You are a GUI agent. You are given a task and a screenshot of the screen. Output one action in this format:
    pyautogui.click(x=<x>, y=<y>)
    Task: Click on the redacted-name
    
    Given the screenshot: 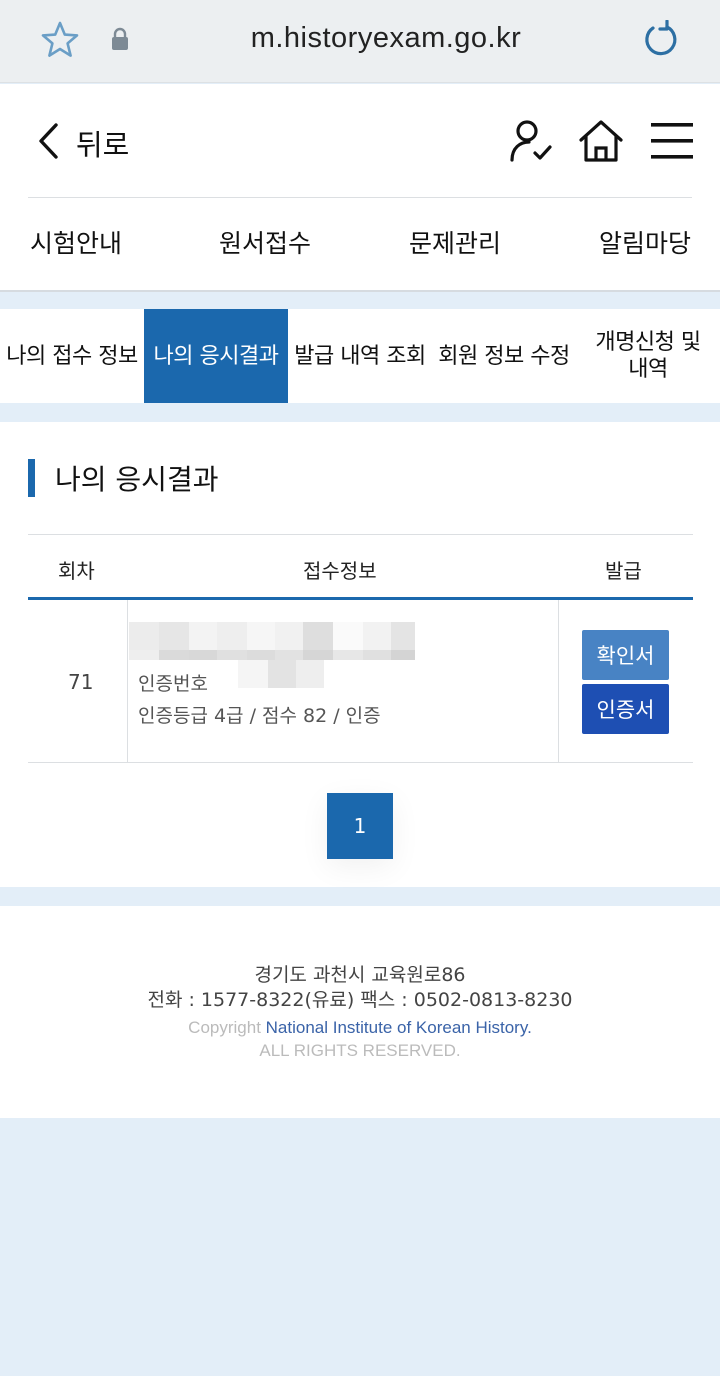 What is the action you would take?
    pyautogui.click(x=272, y=641)
    